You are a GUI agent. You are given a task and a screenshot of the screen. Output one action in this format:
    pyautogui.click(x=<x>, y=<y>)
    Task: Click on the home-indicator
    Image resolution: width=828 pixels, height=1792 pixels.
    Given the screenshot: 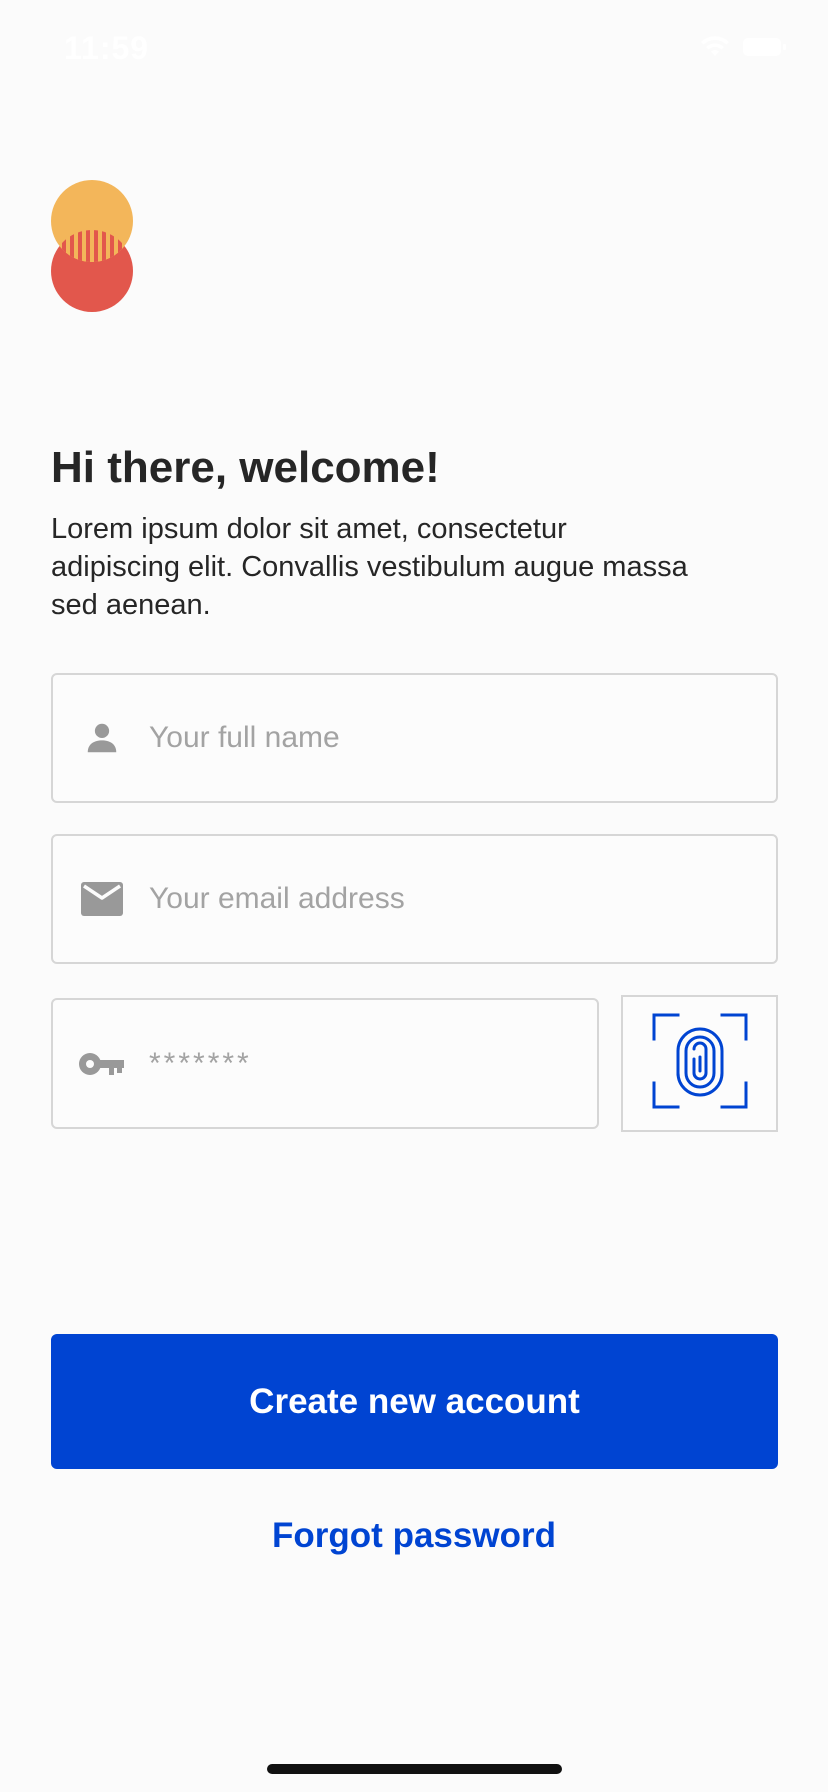 What is the action you would take?
    pyautogui.click(x=414, y=1769)
    